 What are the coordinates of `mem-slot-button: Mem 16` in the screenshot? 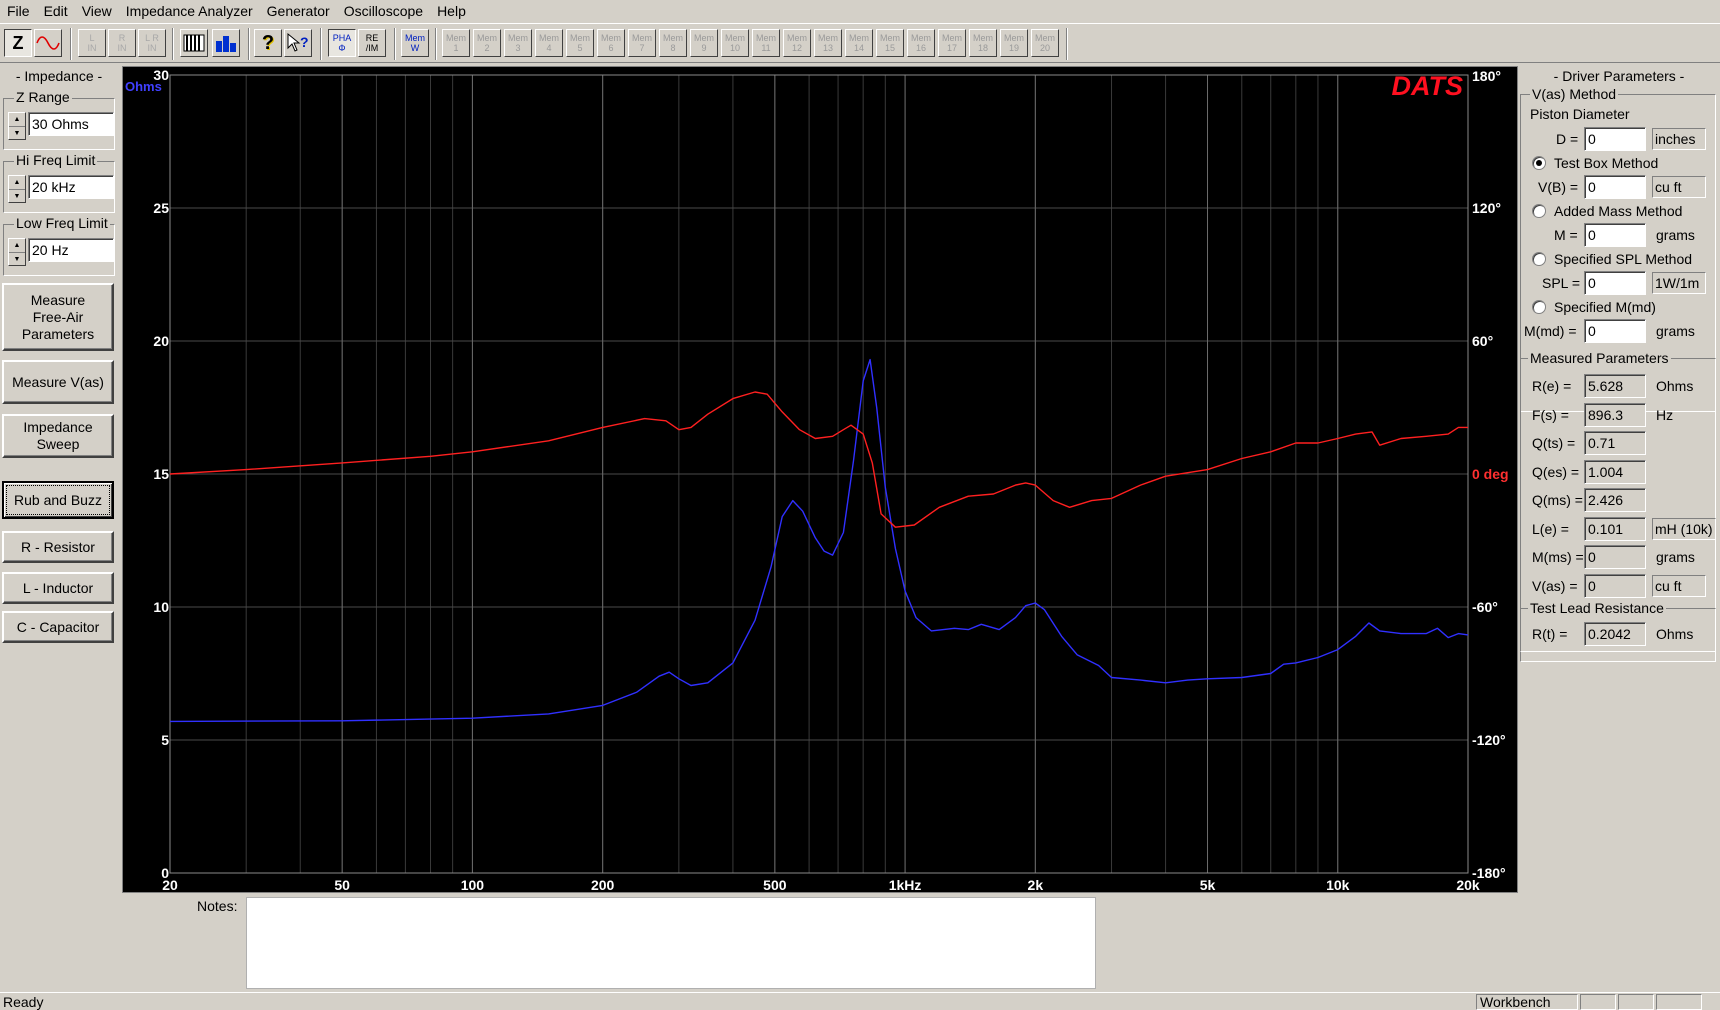 It's located at (921, 43).